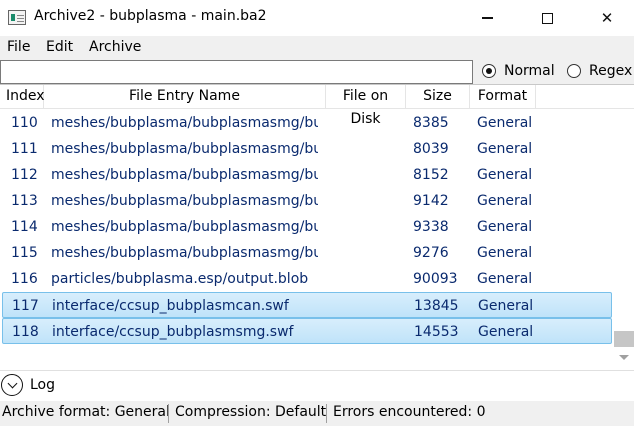 The image size is (634, 426). I want to click on mode-normal-label: Normal, so click(529, 71).